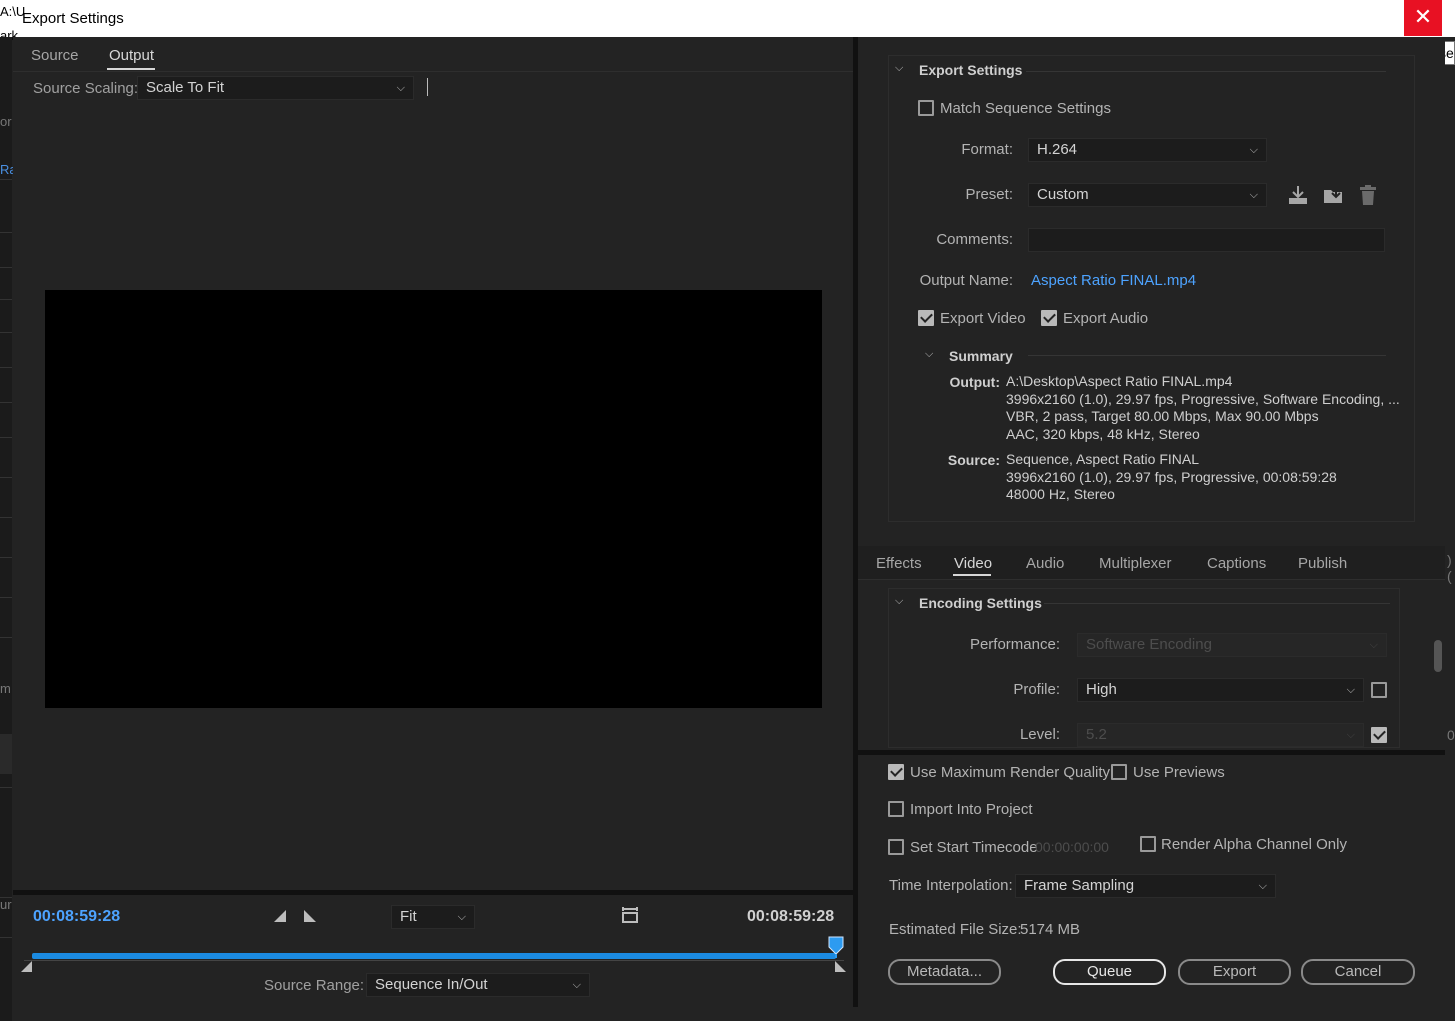 The width and height of the screenshot is (1455, 1021). Describe the element at coordinates (434, 960) in the screenshot. I see `timeline-baseline` at that location.